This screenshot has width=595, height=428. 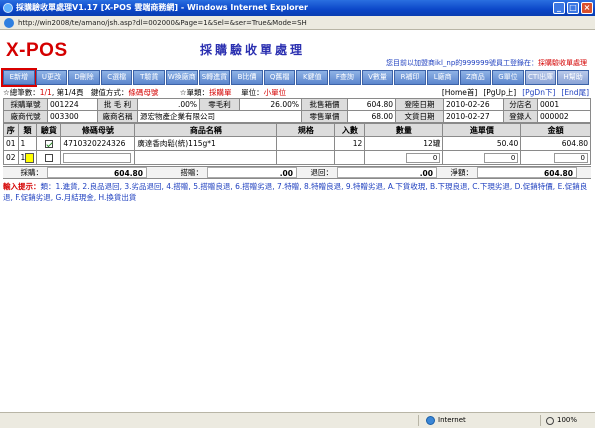 What do you see at coordinates (51, 77) in the screenshot?
I see `edit-button: U更改` at bounding box center [51, 77].